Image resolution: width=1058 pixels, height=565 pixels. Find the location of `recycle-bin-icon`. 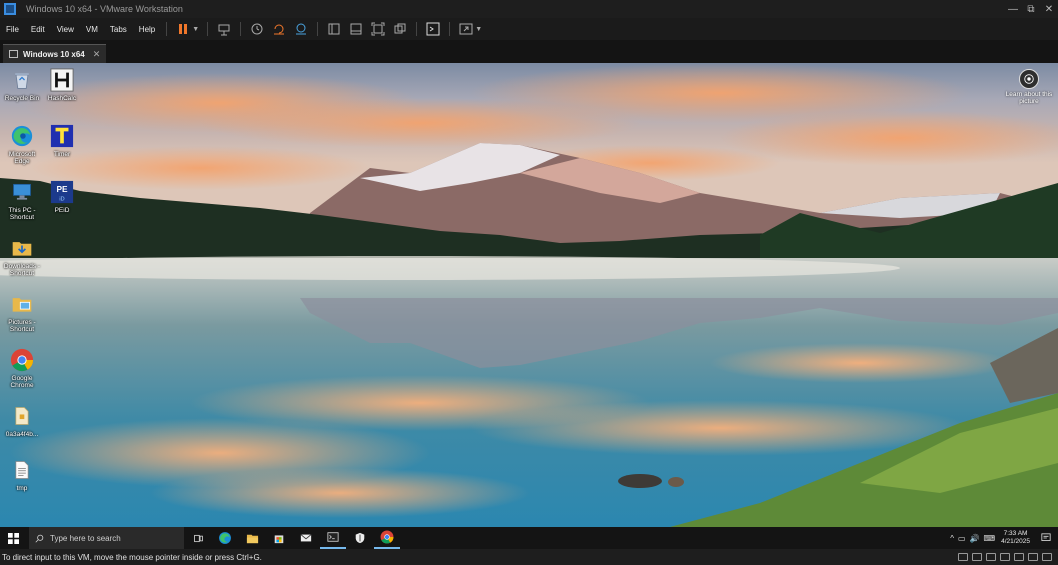

recycle-bin-icon is located at coordinates (22, 80).